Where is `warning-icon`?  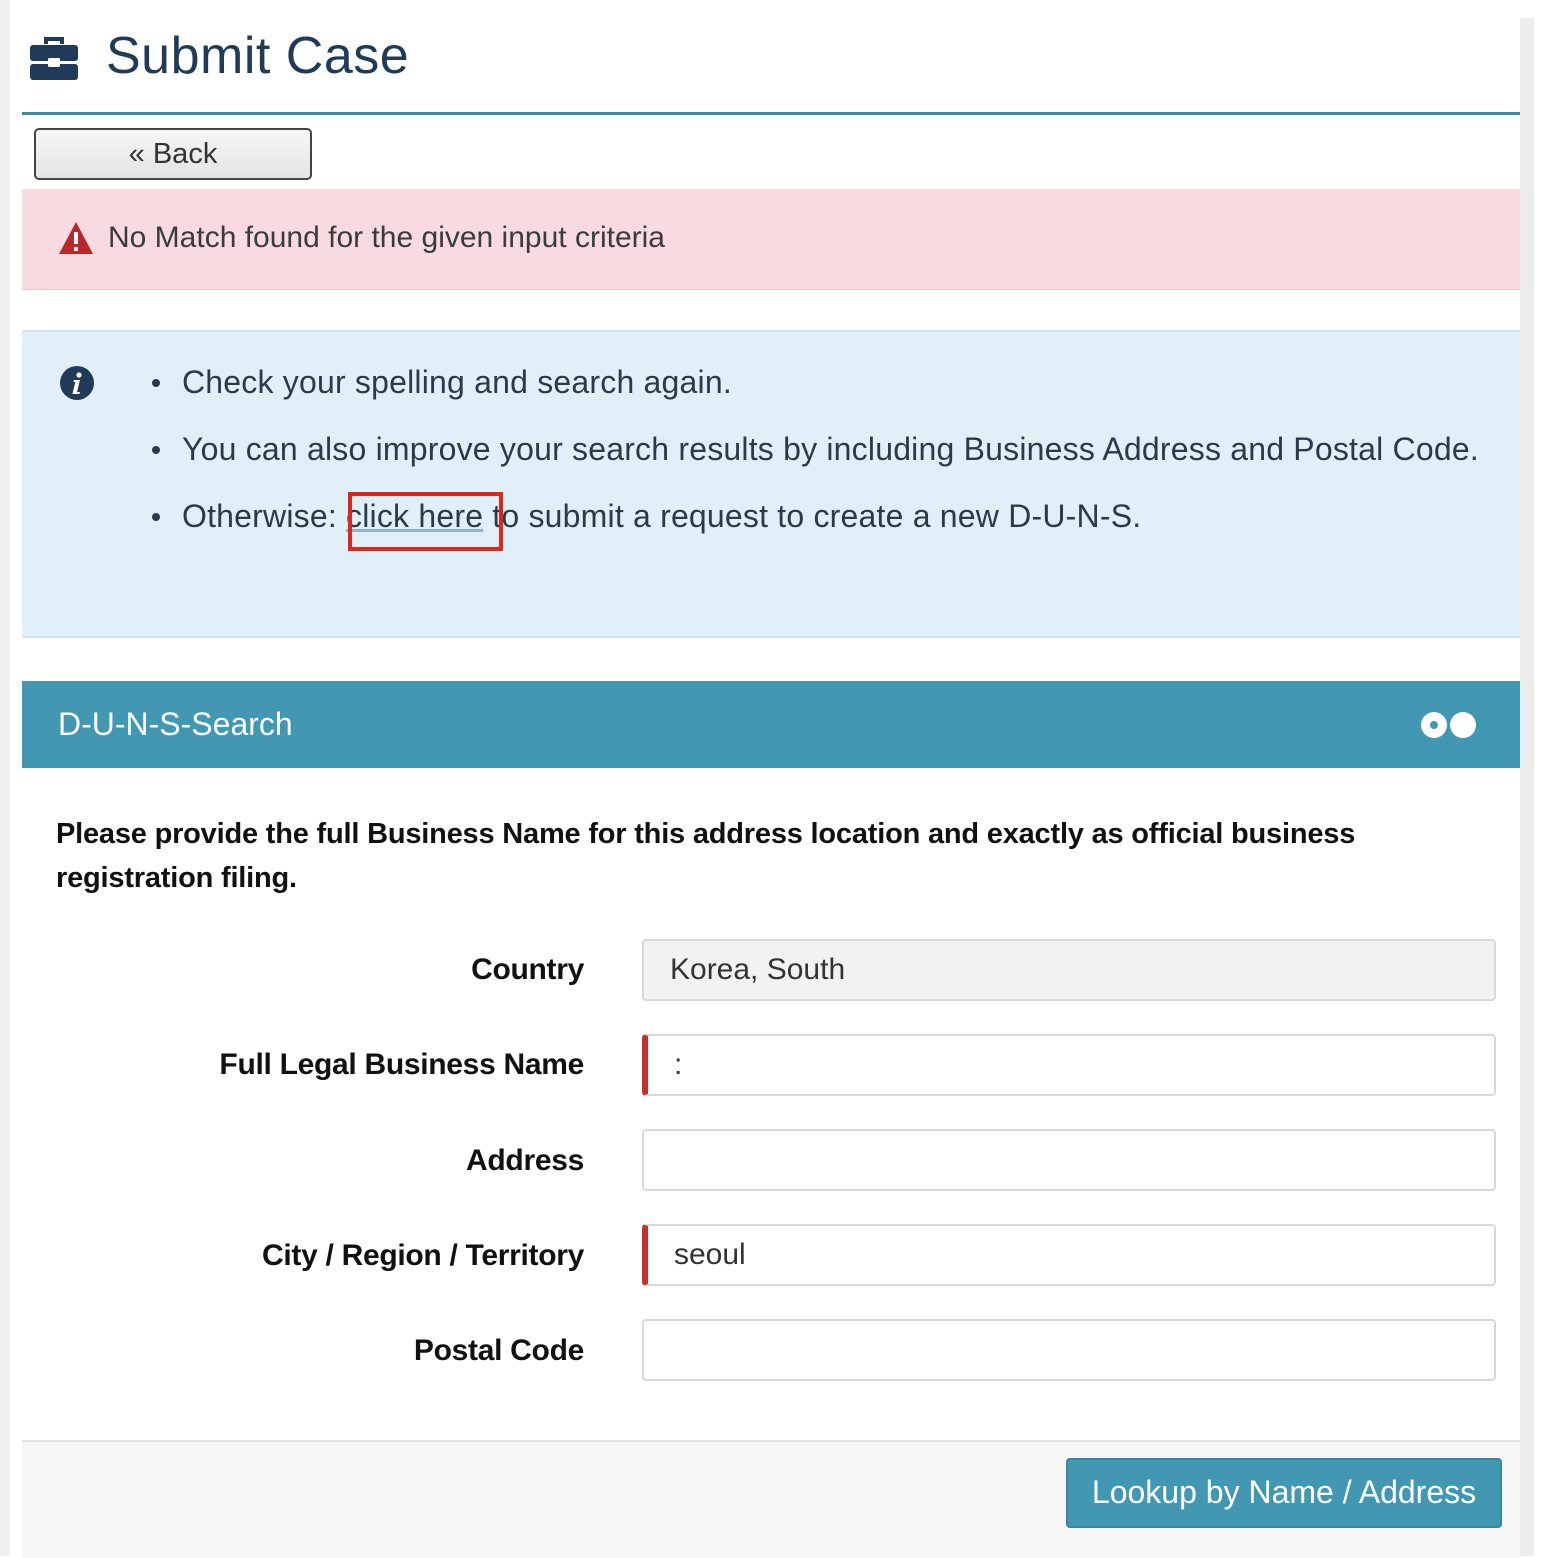
warning-icon is located at coordinates (76, 238).